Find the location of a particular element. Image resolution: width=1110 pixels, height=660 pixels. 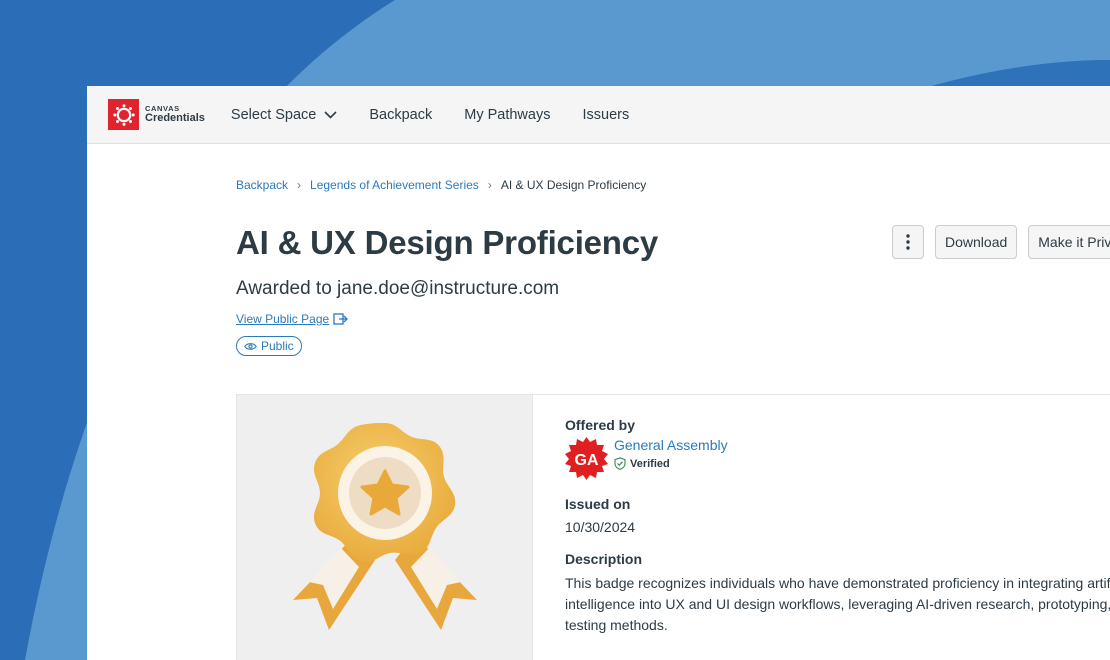

issued-on-label: Issued on is located at coordinates (598, 504).